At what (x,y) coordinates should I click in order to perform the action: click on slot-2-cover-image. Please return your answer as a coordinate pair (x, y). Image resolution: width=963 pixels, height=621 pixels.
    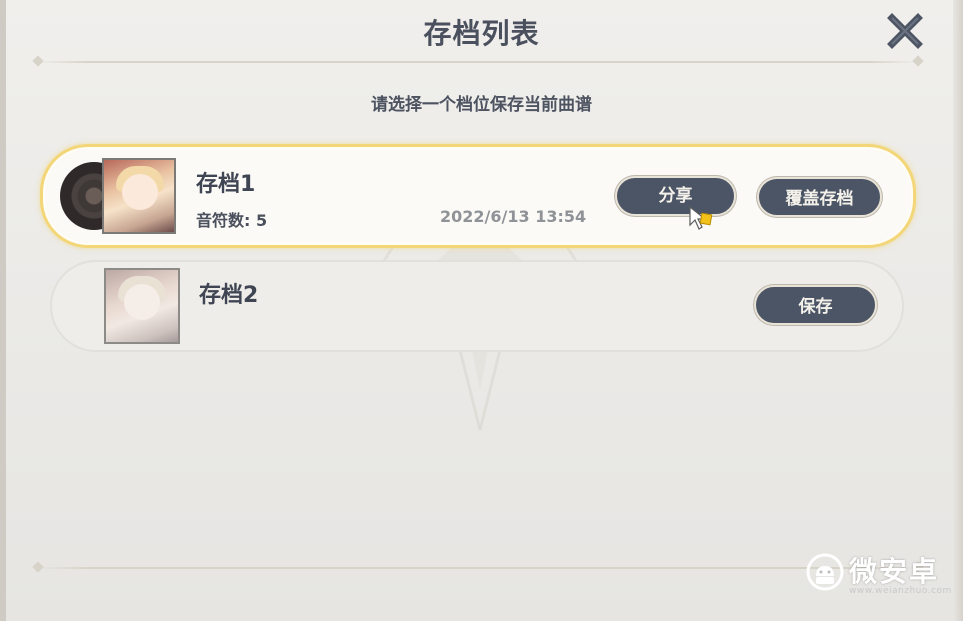
    Looking at the image, I should click on (142, 306).